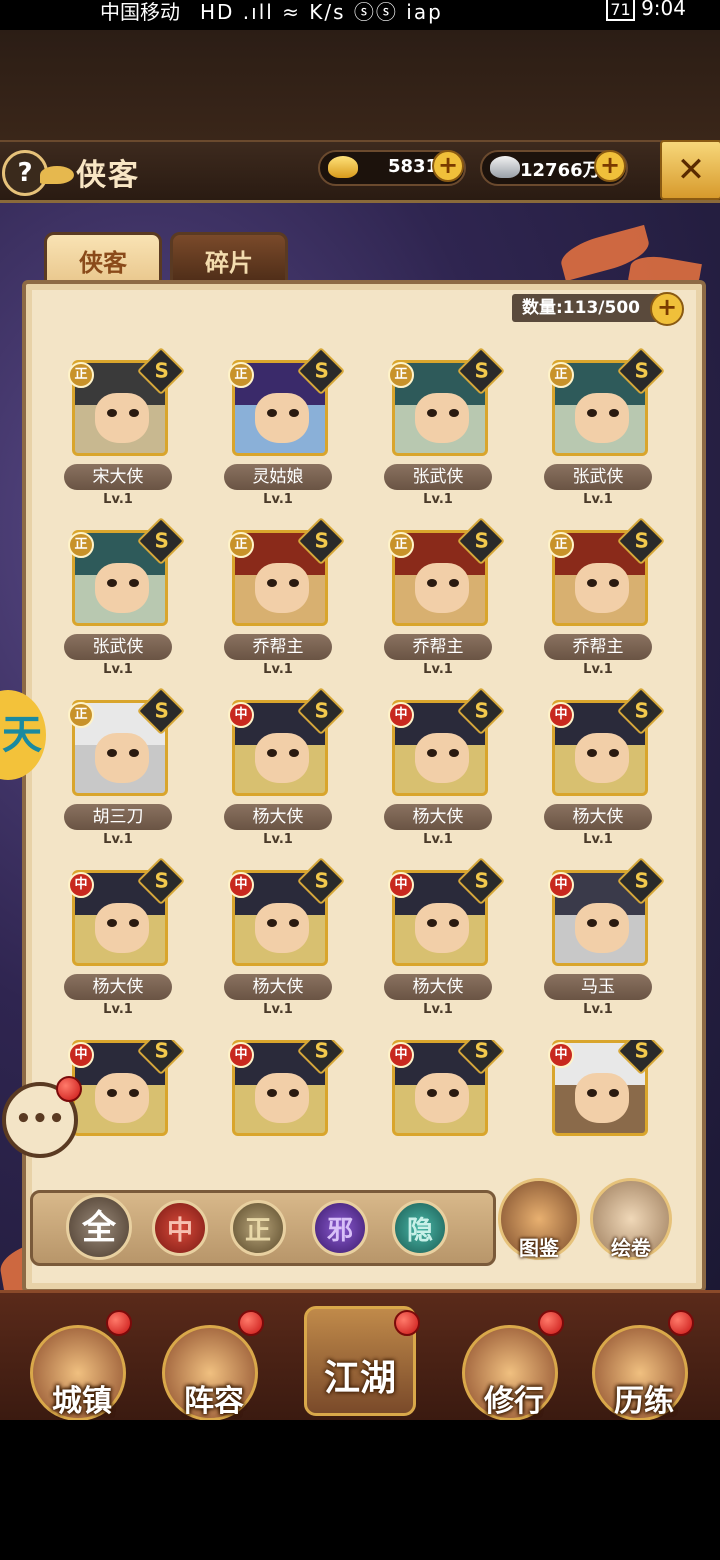 This screenshot has width=720, height=1560. I want to click on nav-training: 历练, so click(640, 1373).